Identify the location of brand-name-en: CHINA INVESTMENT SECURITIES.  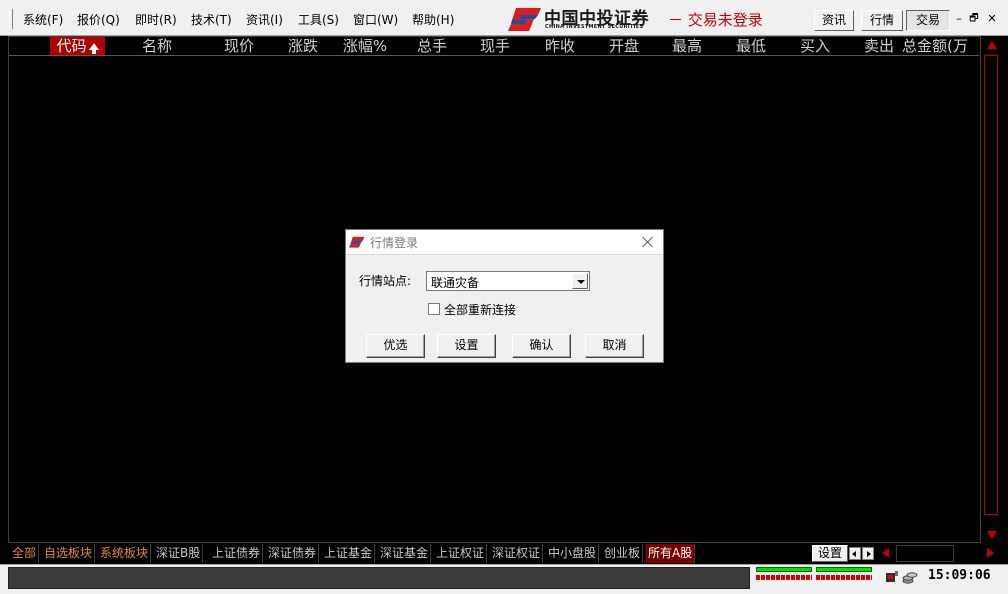
(594, 27).